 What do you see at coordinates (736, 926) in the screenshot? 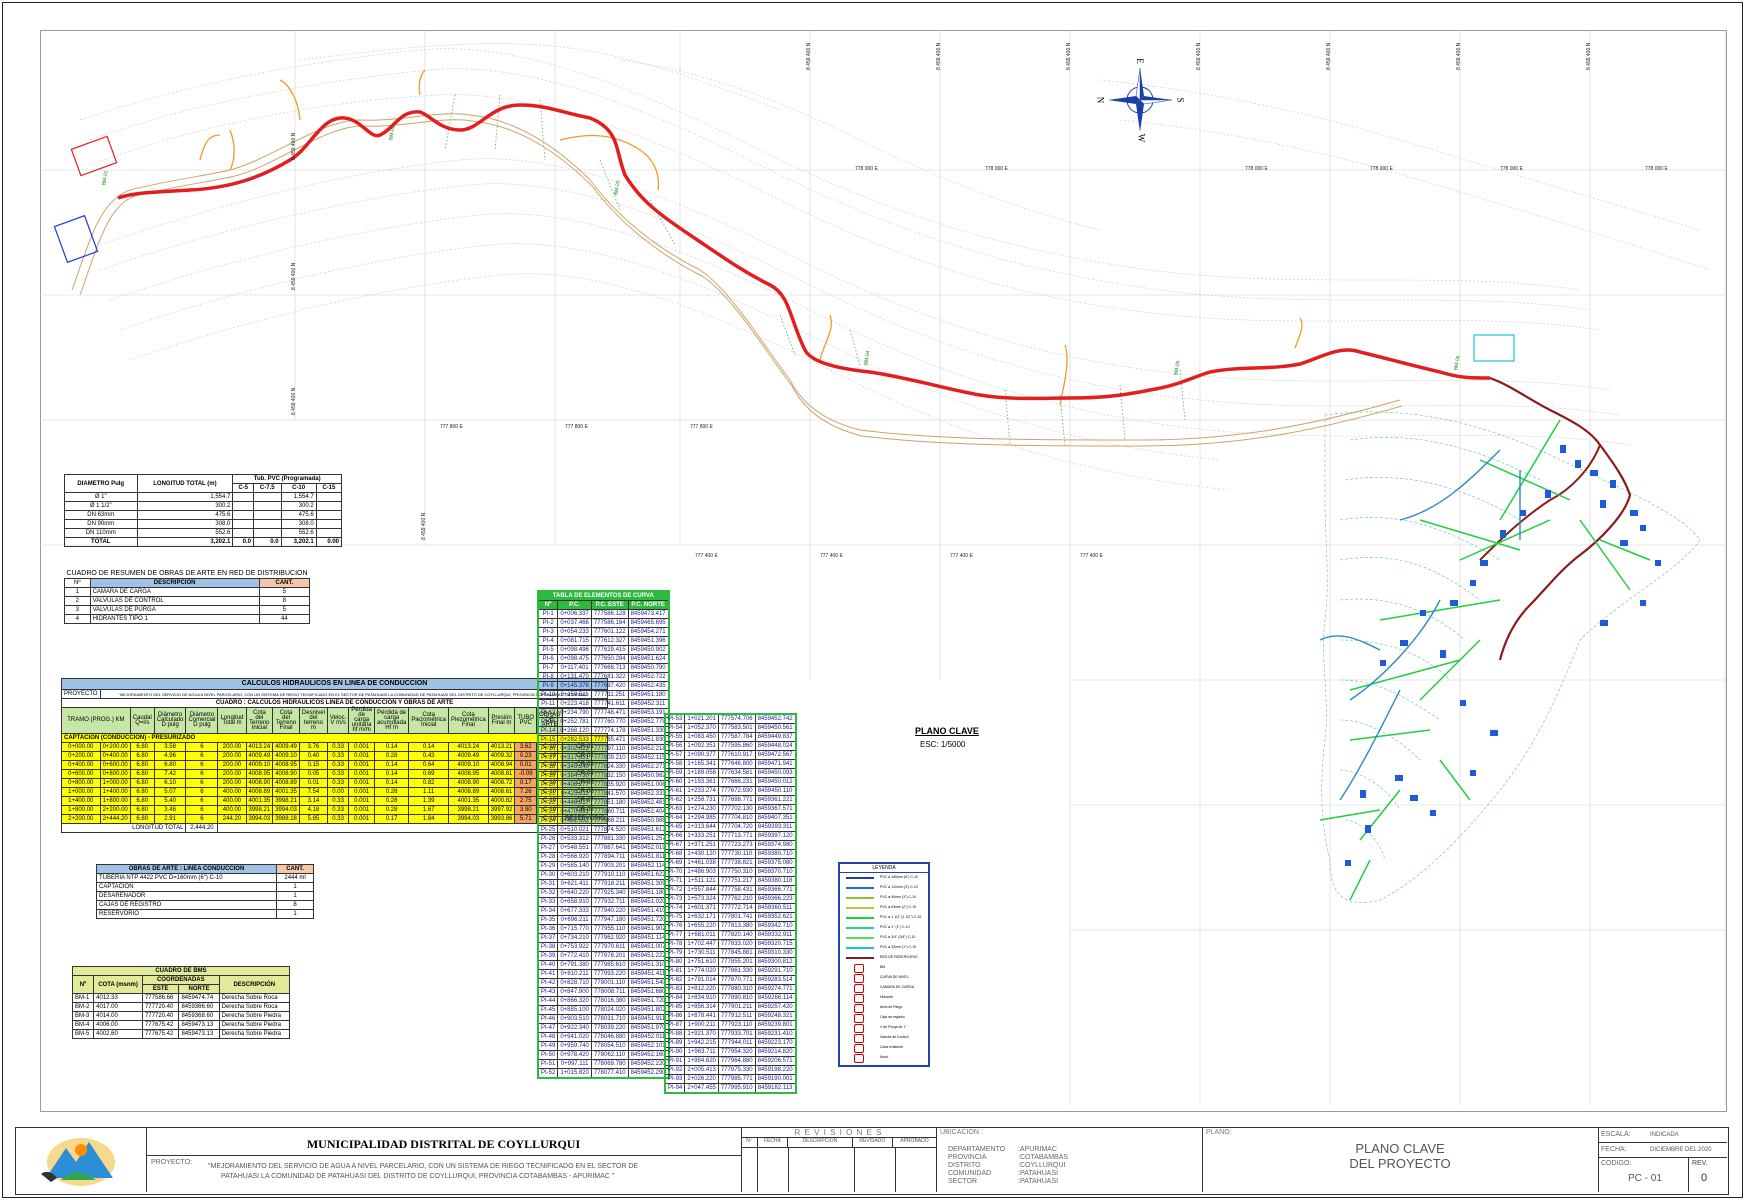
I see `curve-cell: 777813.380` at bounding box center [736, 926].